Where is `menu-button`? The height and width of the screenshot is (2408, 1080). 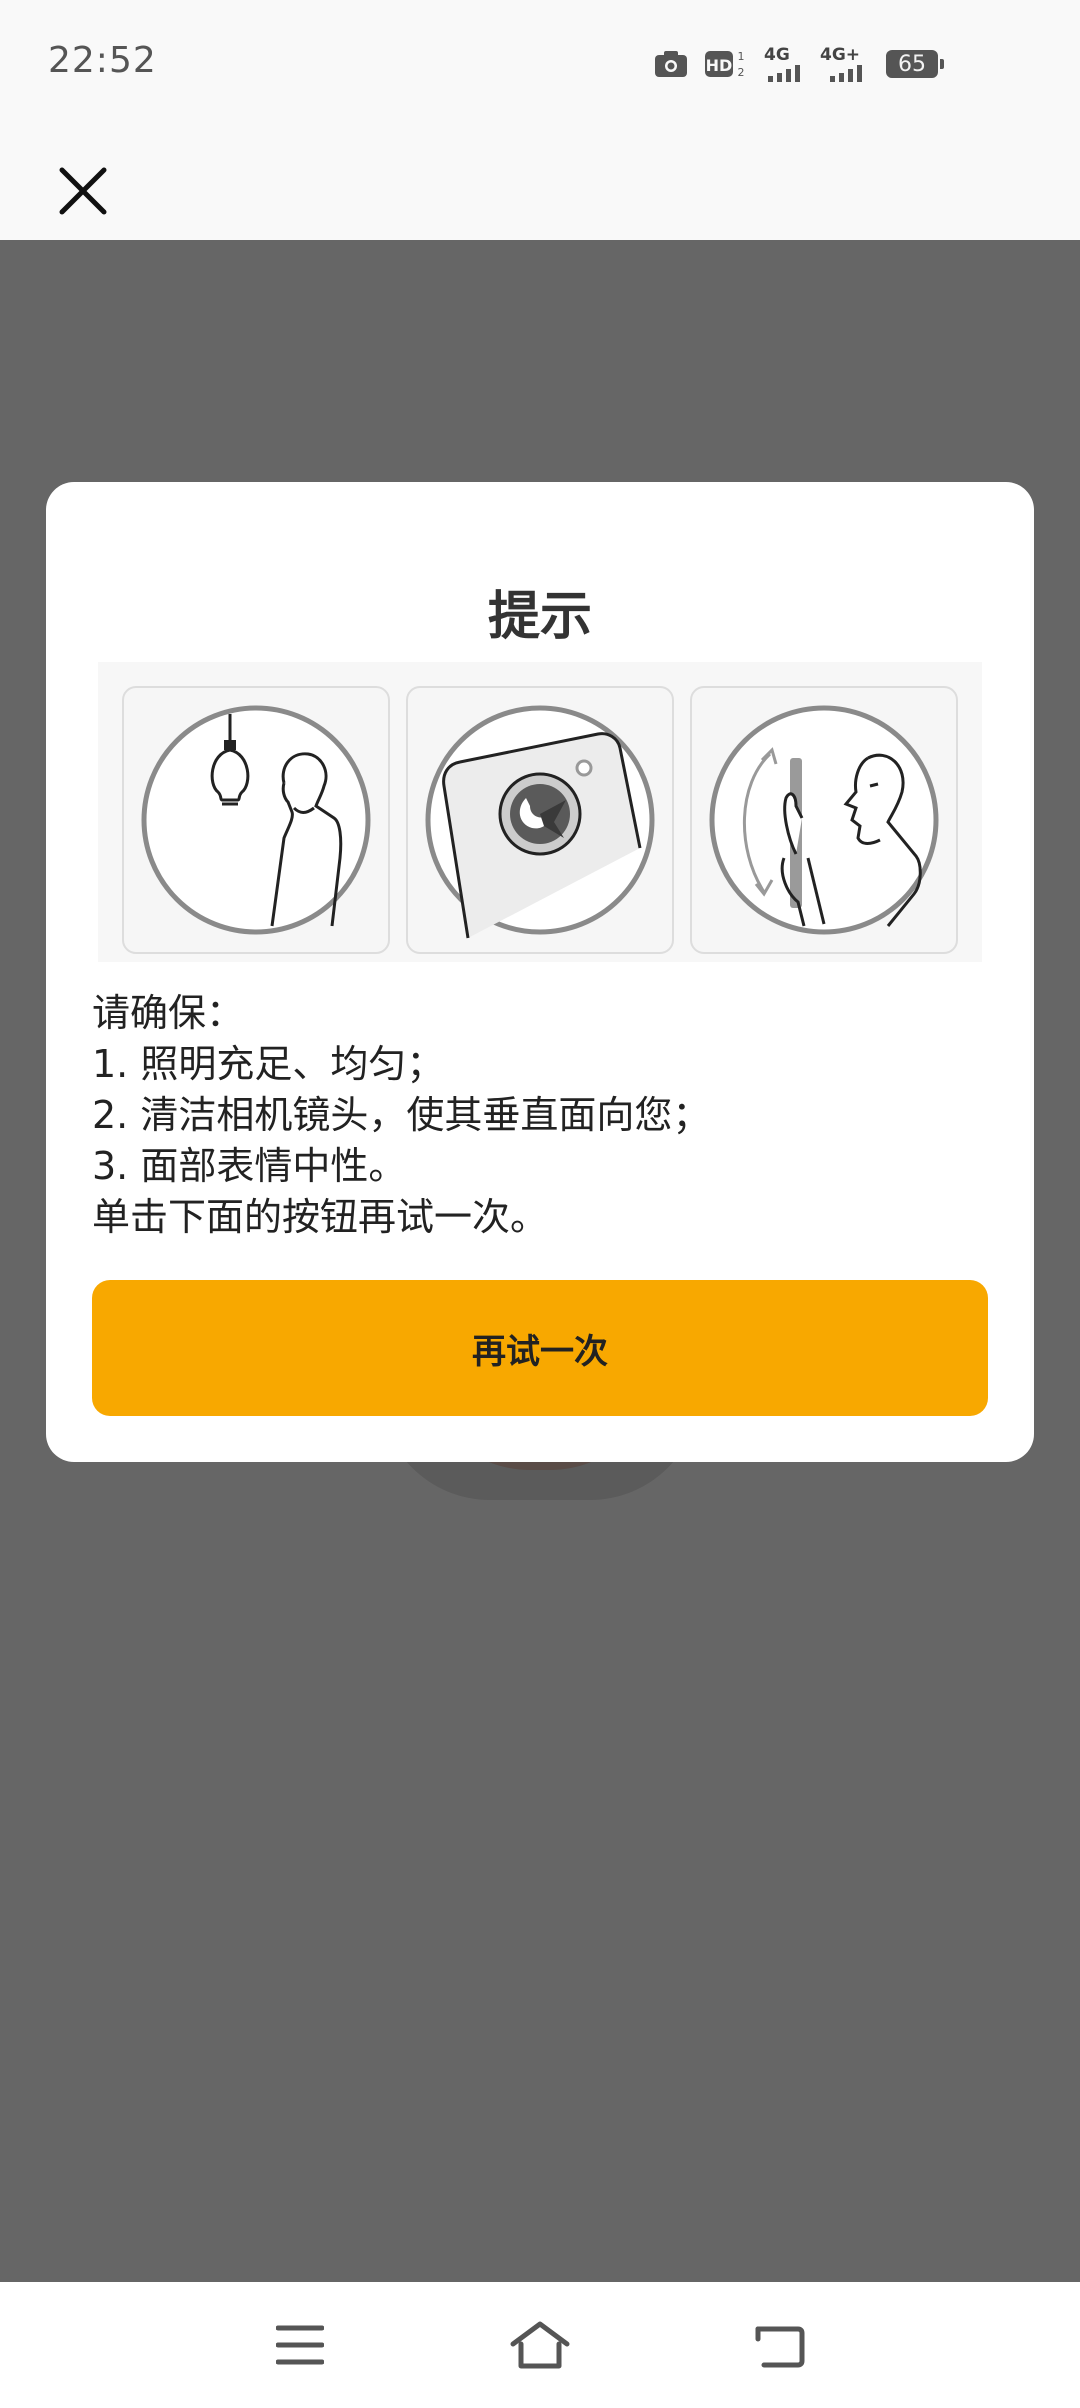
menu-button is located at coordinates (300, 2345).